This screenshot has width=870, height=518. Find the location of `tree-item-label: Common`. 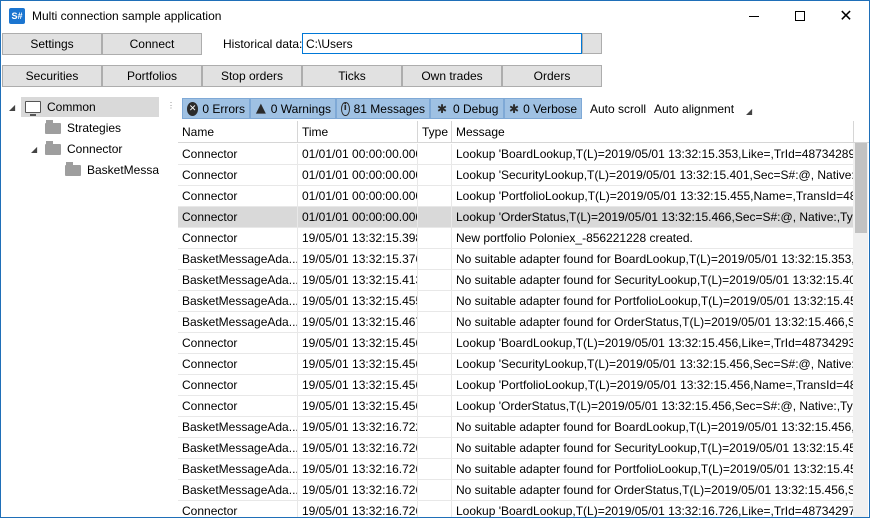

tree-item-label: Common is located at coordinates (71, 107).